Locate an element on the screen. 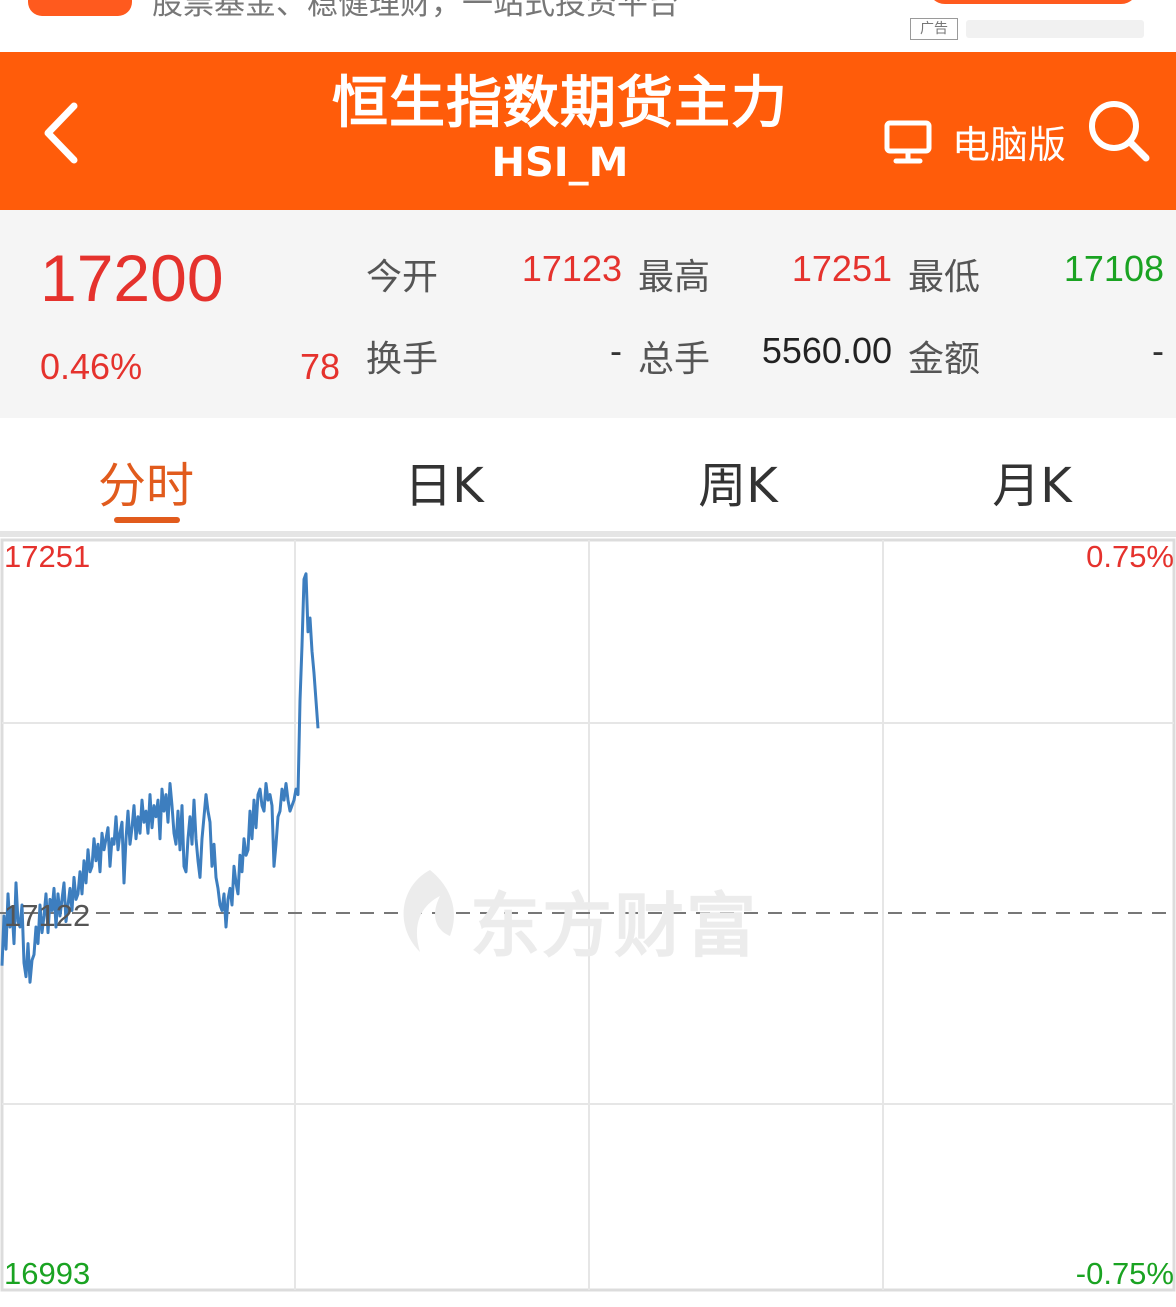 The height and width of the screenshot is (1307, 1176). ad-text: 股票基金、稳健理财，一站式投资平台 is located at coordinates (415, 11).